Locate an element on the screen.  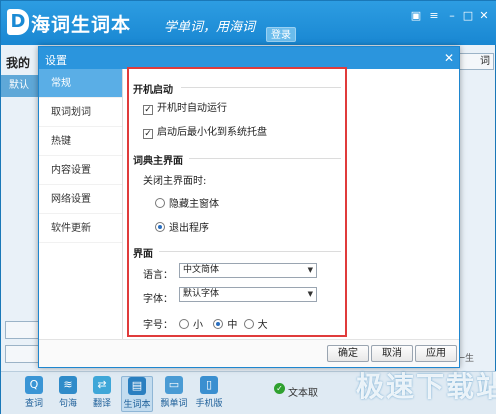
nav-item-network: 网络设置 is located at coordinates (80, 199).